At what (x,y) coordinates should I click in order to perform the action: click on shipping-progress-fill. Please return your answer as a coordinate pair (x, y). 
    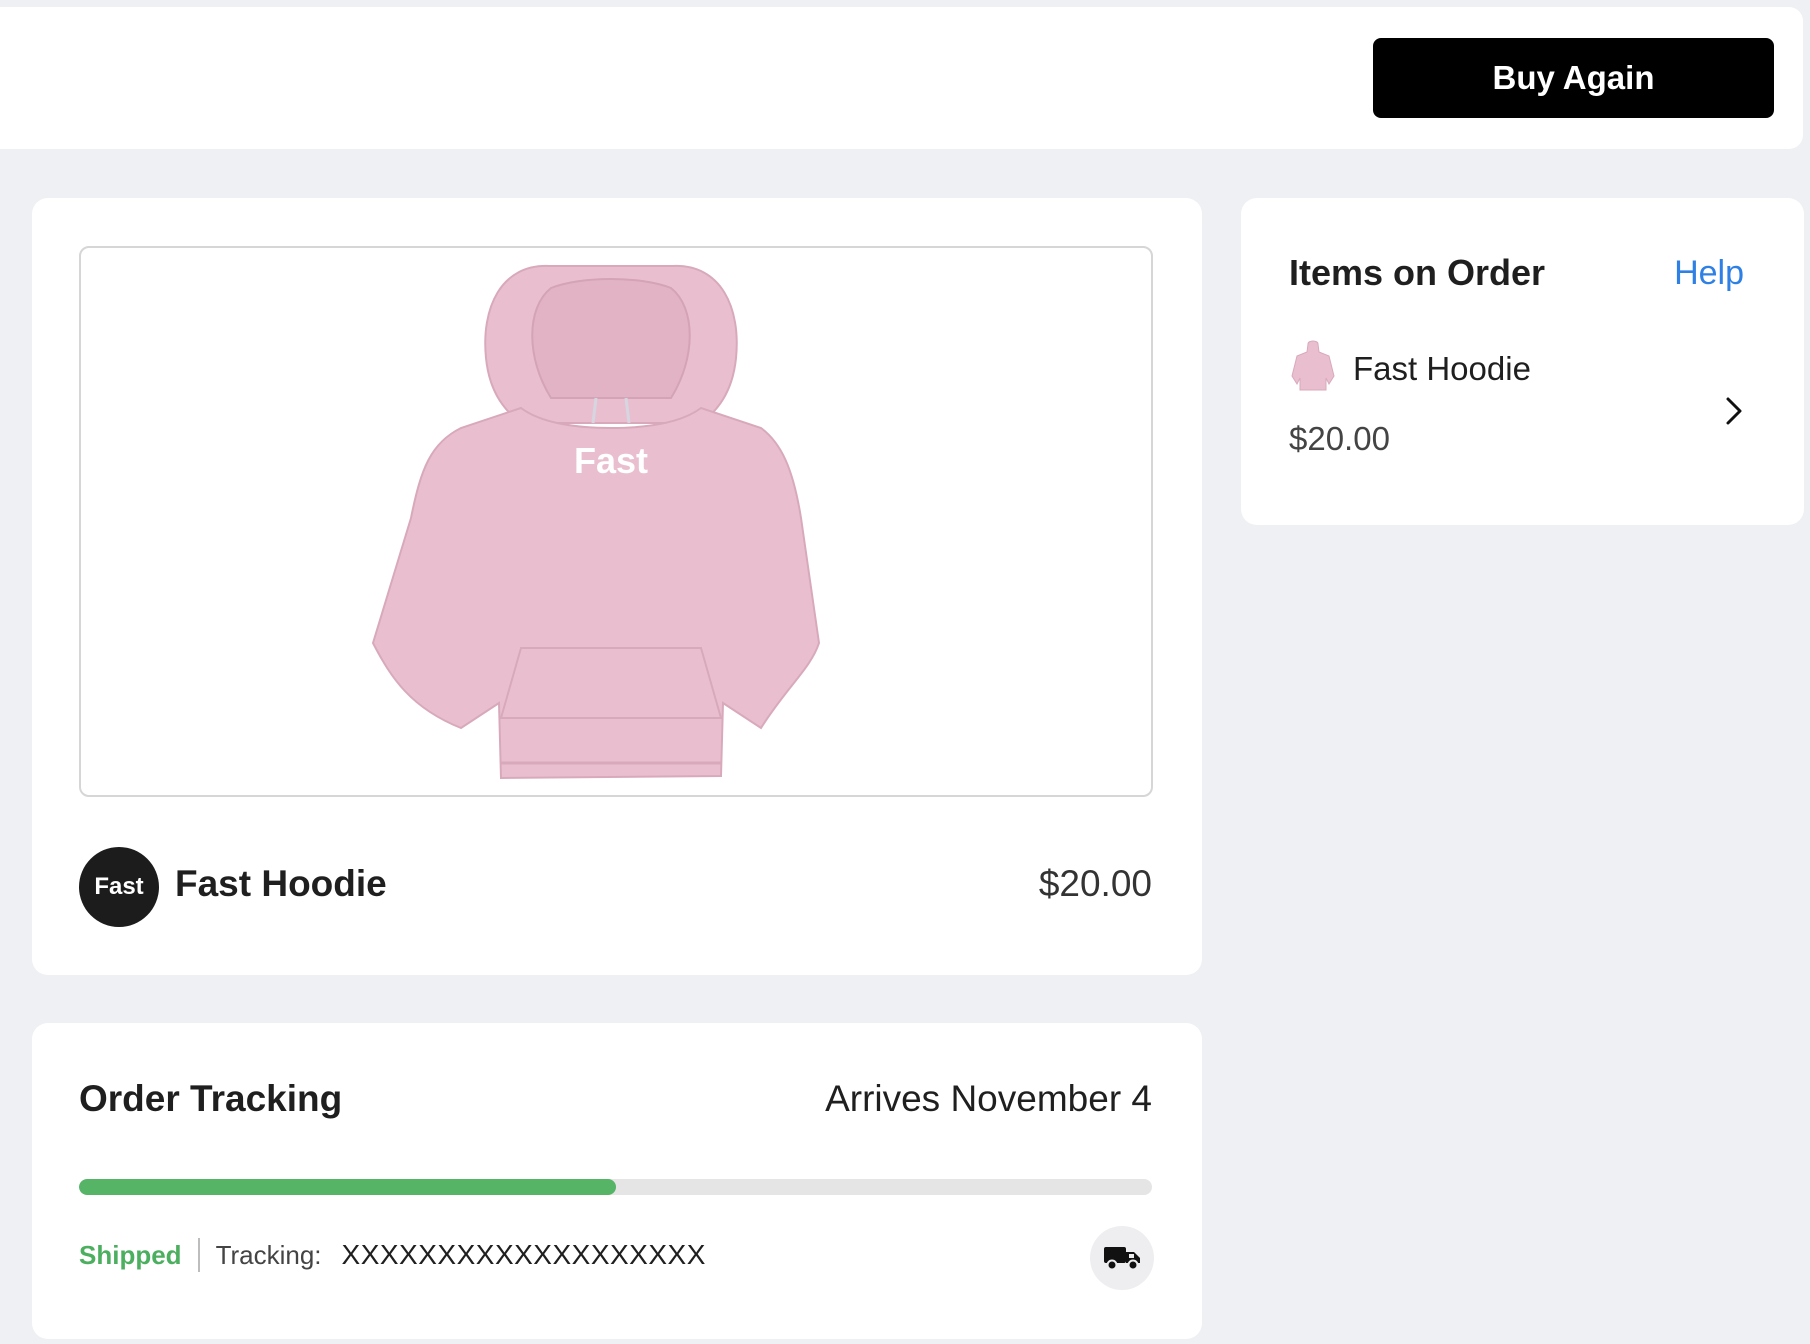
    Looking at the image, I should click on (347, 1187).